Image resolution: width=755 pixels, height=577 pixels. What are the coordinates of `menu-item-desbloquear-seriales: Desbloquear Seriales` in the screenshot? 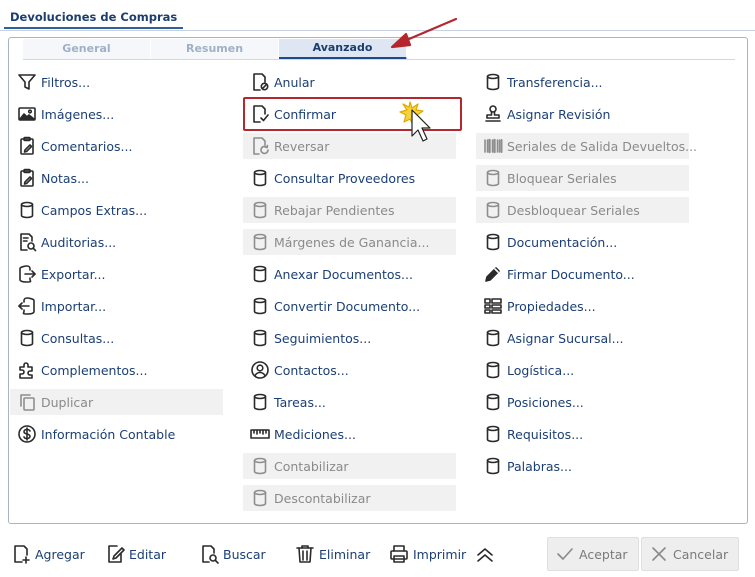 It's located at (582, 210).